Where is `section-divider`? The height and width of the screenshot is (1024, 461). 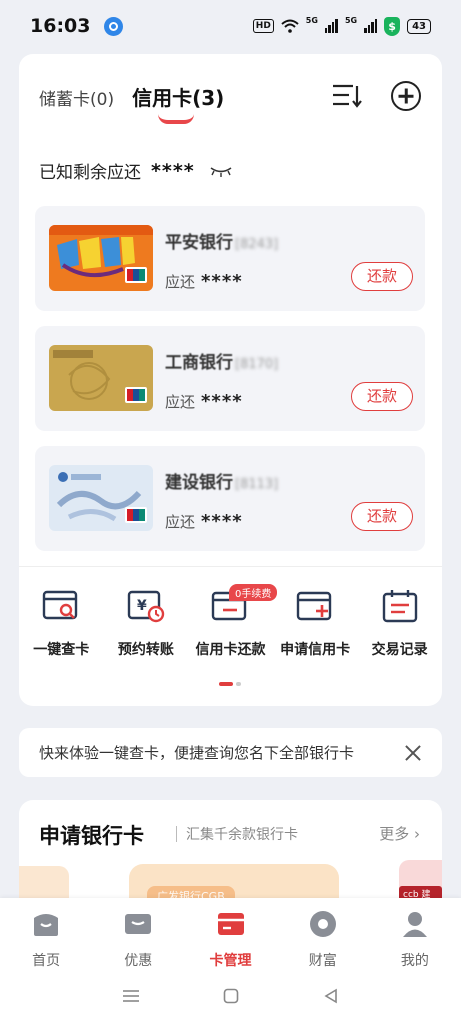 section-divider is located at coordinates (230, 566).